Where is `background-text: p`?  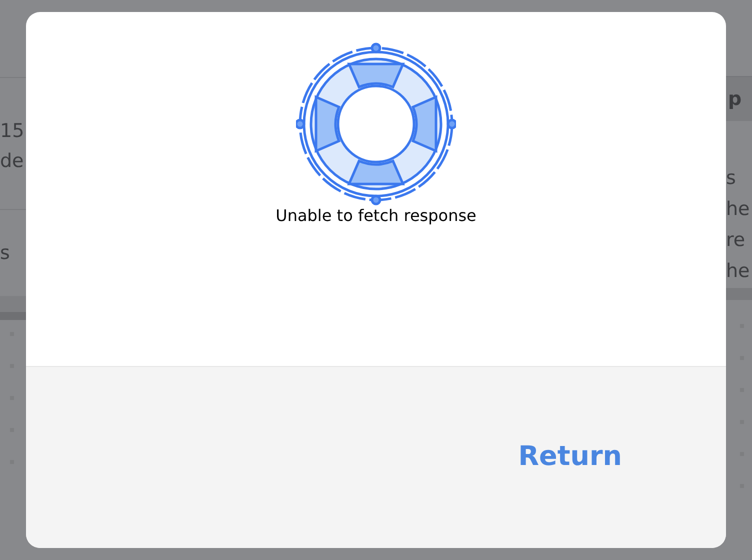 background-text: p is located at coordinates (735, 99).